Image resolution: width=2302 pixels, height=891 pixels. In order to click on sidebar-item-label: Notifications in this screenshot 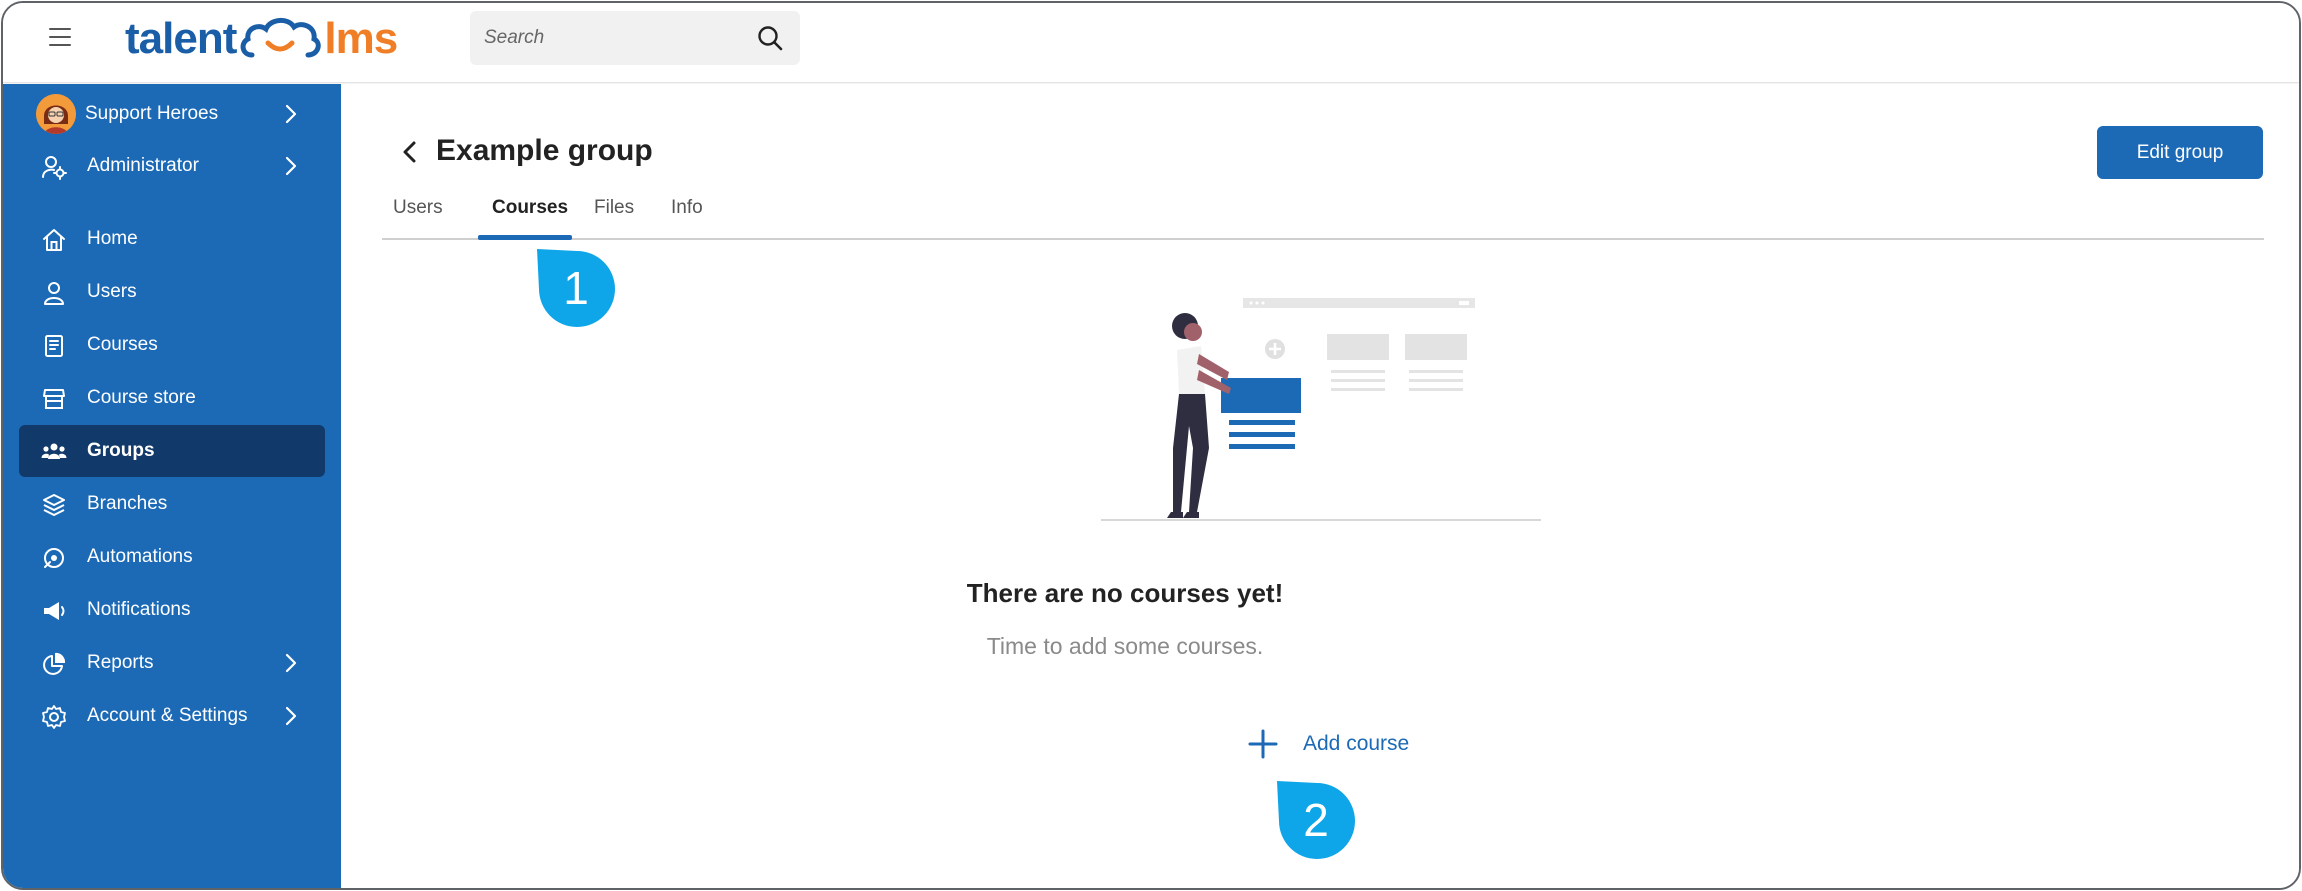, I will do `click(139, 609)`.